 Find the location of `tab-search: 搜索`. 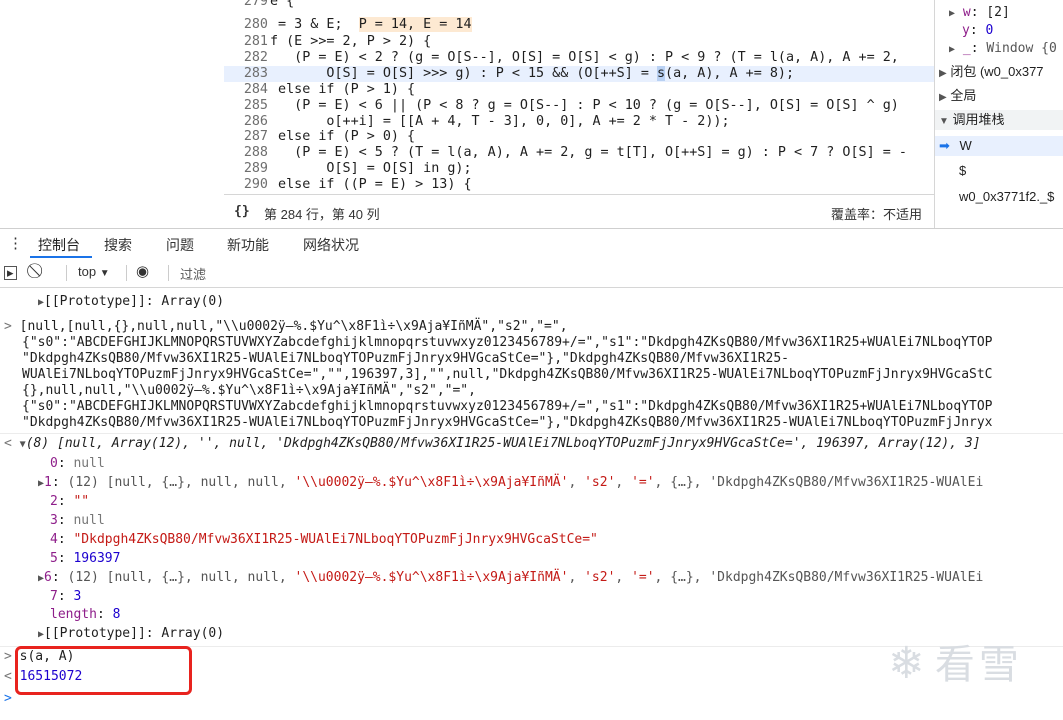

tab-search: 搜索 is located at coordinates (118, 245).